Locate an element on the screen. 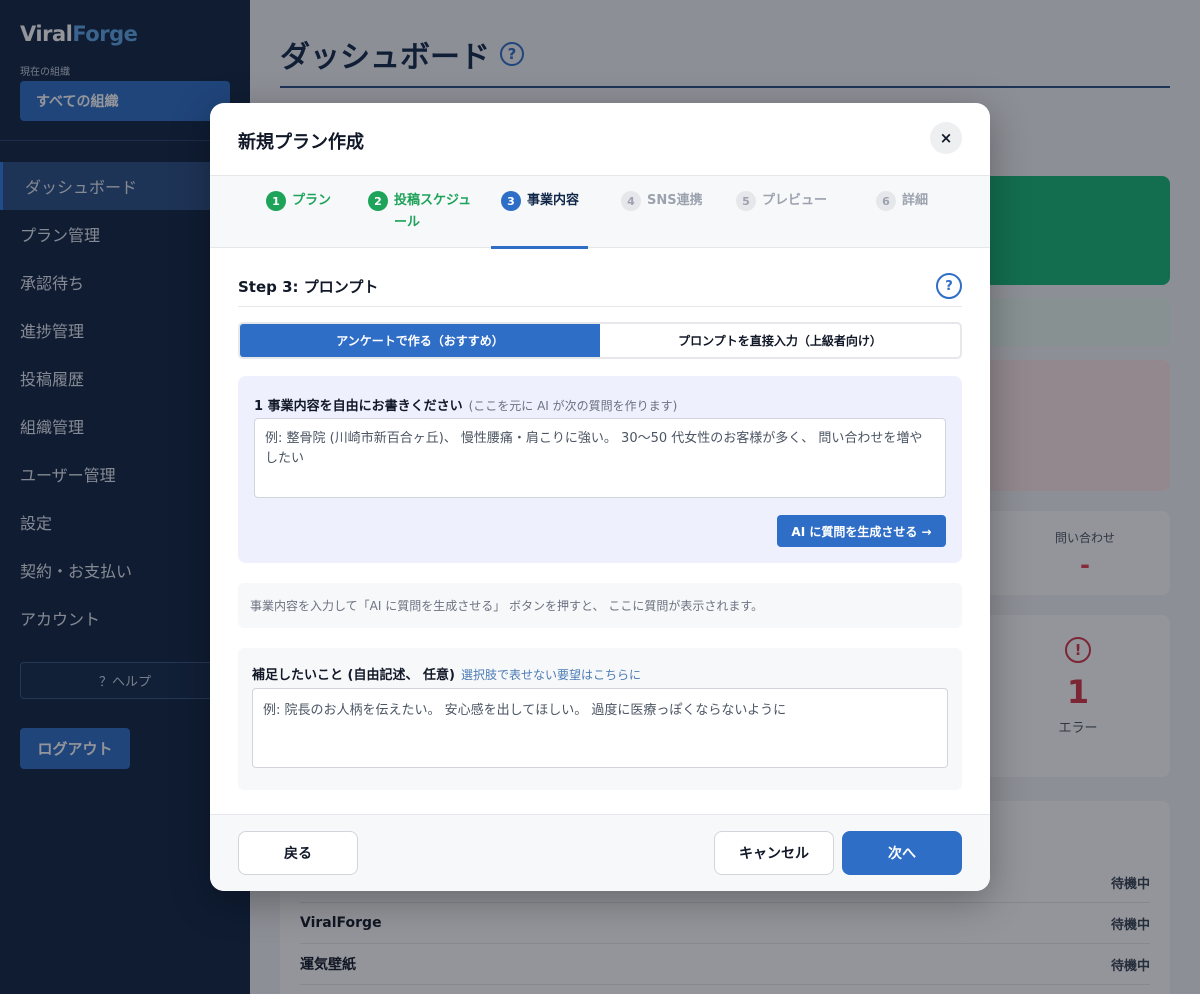  active-step-indicator is located at coordinates (539, 247).